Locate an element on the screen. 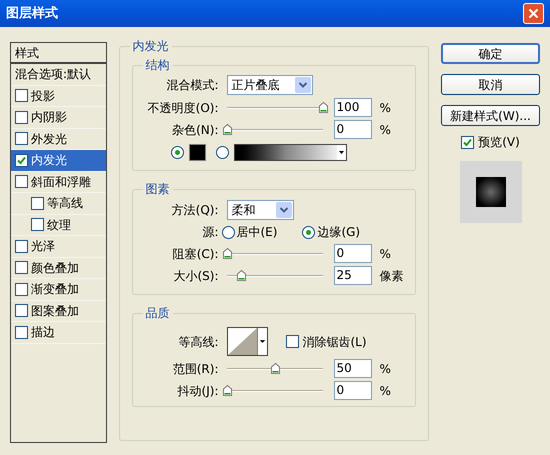 This screenshot has width=550, height=455. style-list-item: 光泽 is located at coordinates (58, 247).